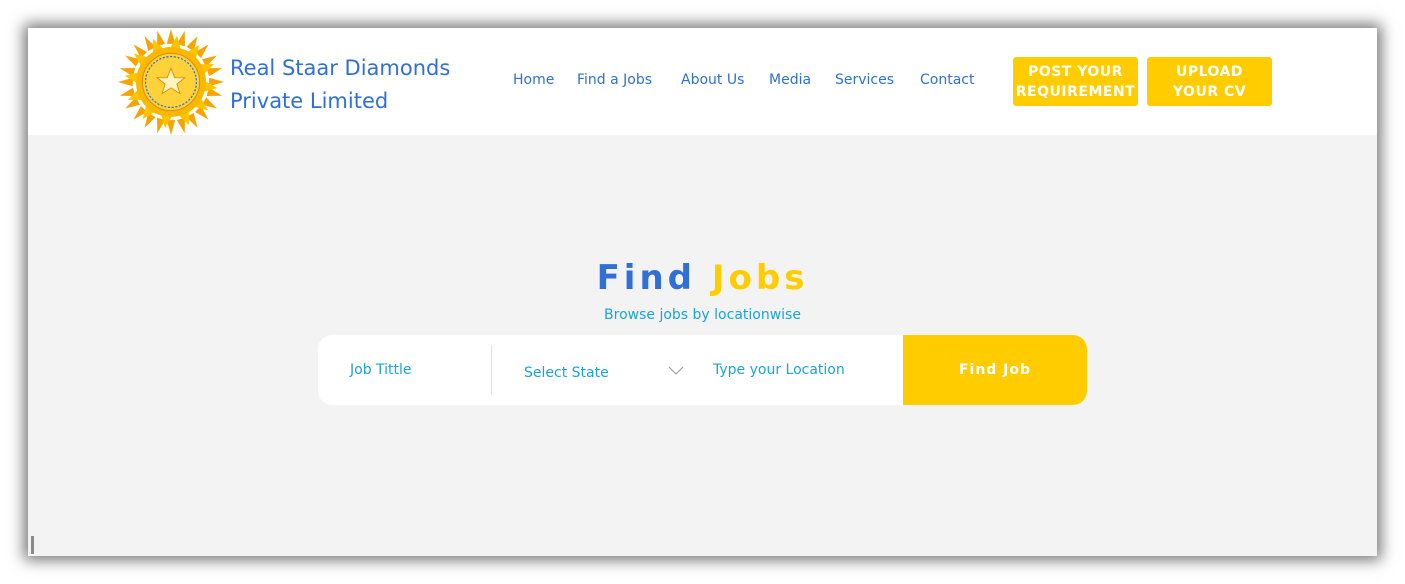 This screenshot has width=1405, height=584. I want to click on find-job-button: Find Job, so click(995, 370).